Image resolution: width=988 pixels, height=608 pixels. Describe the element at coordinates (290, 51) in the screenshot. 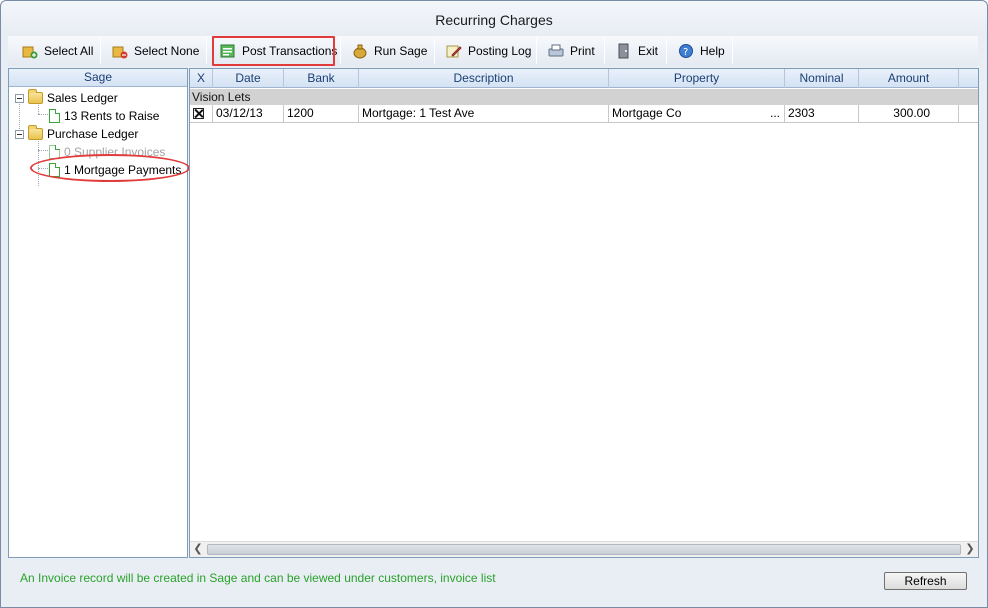

I see `post-transactions-label: Post Transactions` at that location.